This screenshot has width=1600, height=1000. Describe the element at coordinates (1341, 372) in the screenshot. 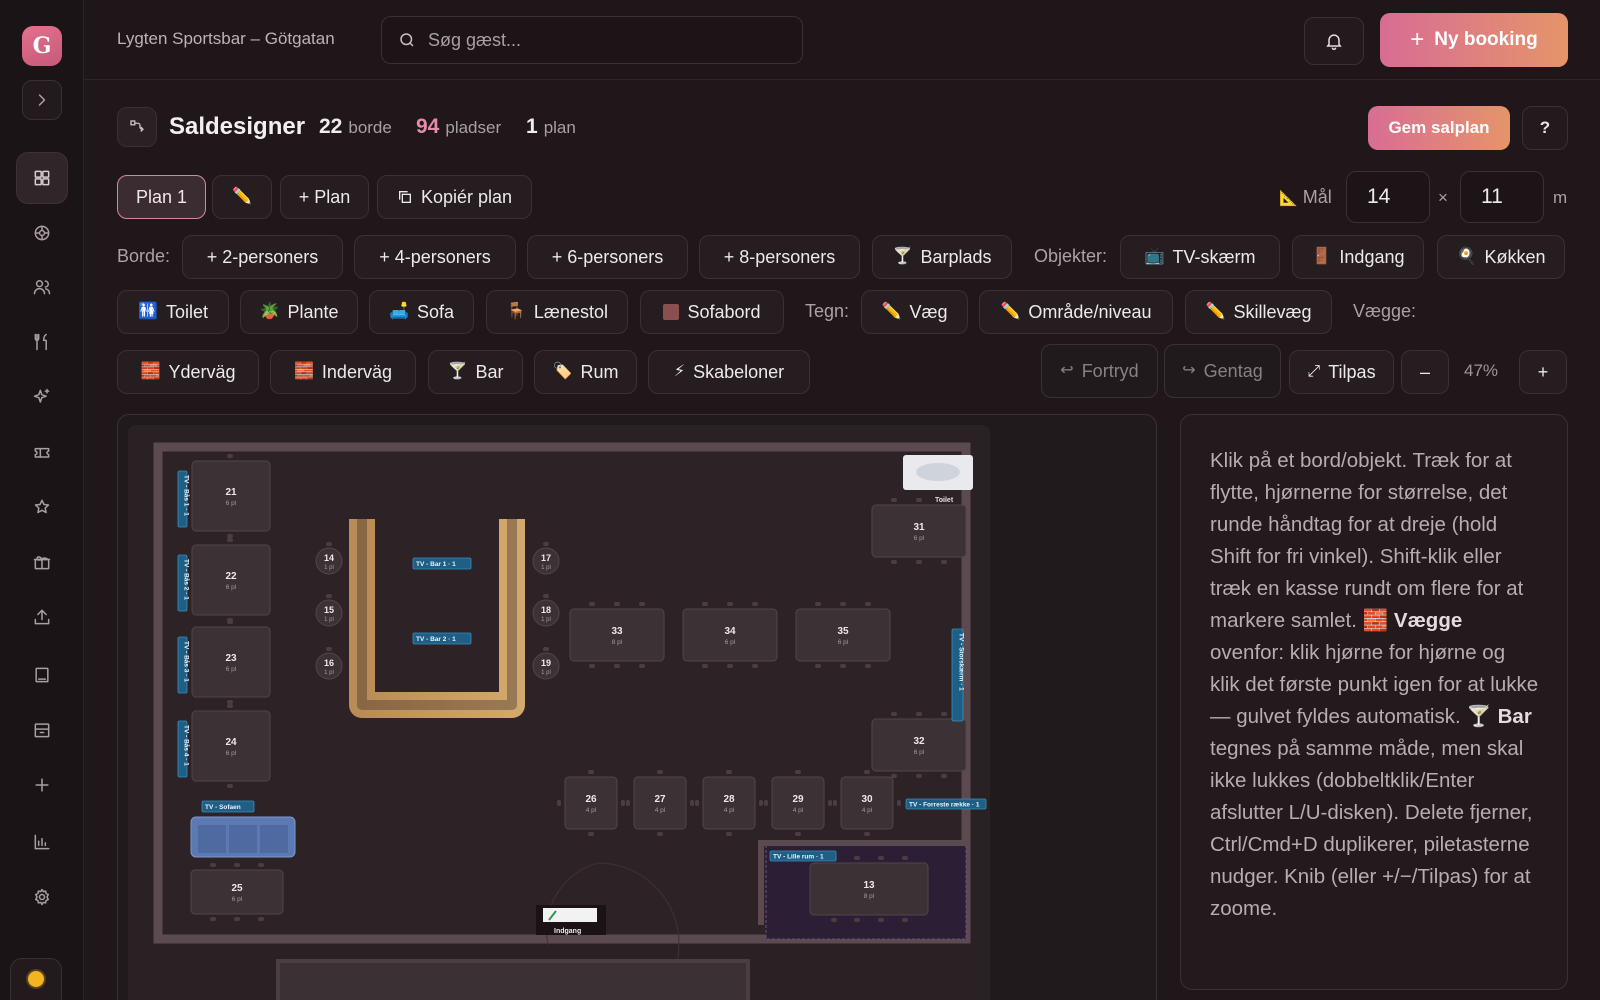

I see `fit-button: ⤢ Tilpas` at that location.